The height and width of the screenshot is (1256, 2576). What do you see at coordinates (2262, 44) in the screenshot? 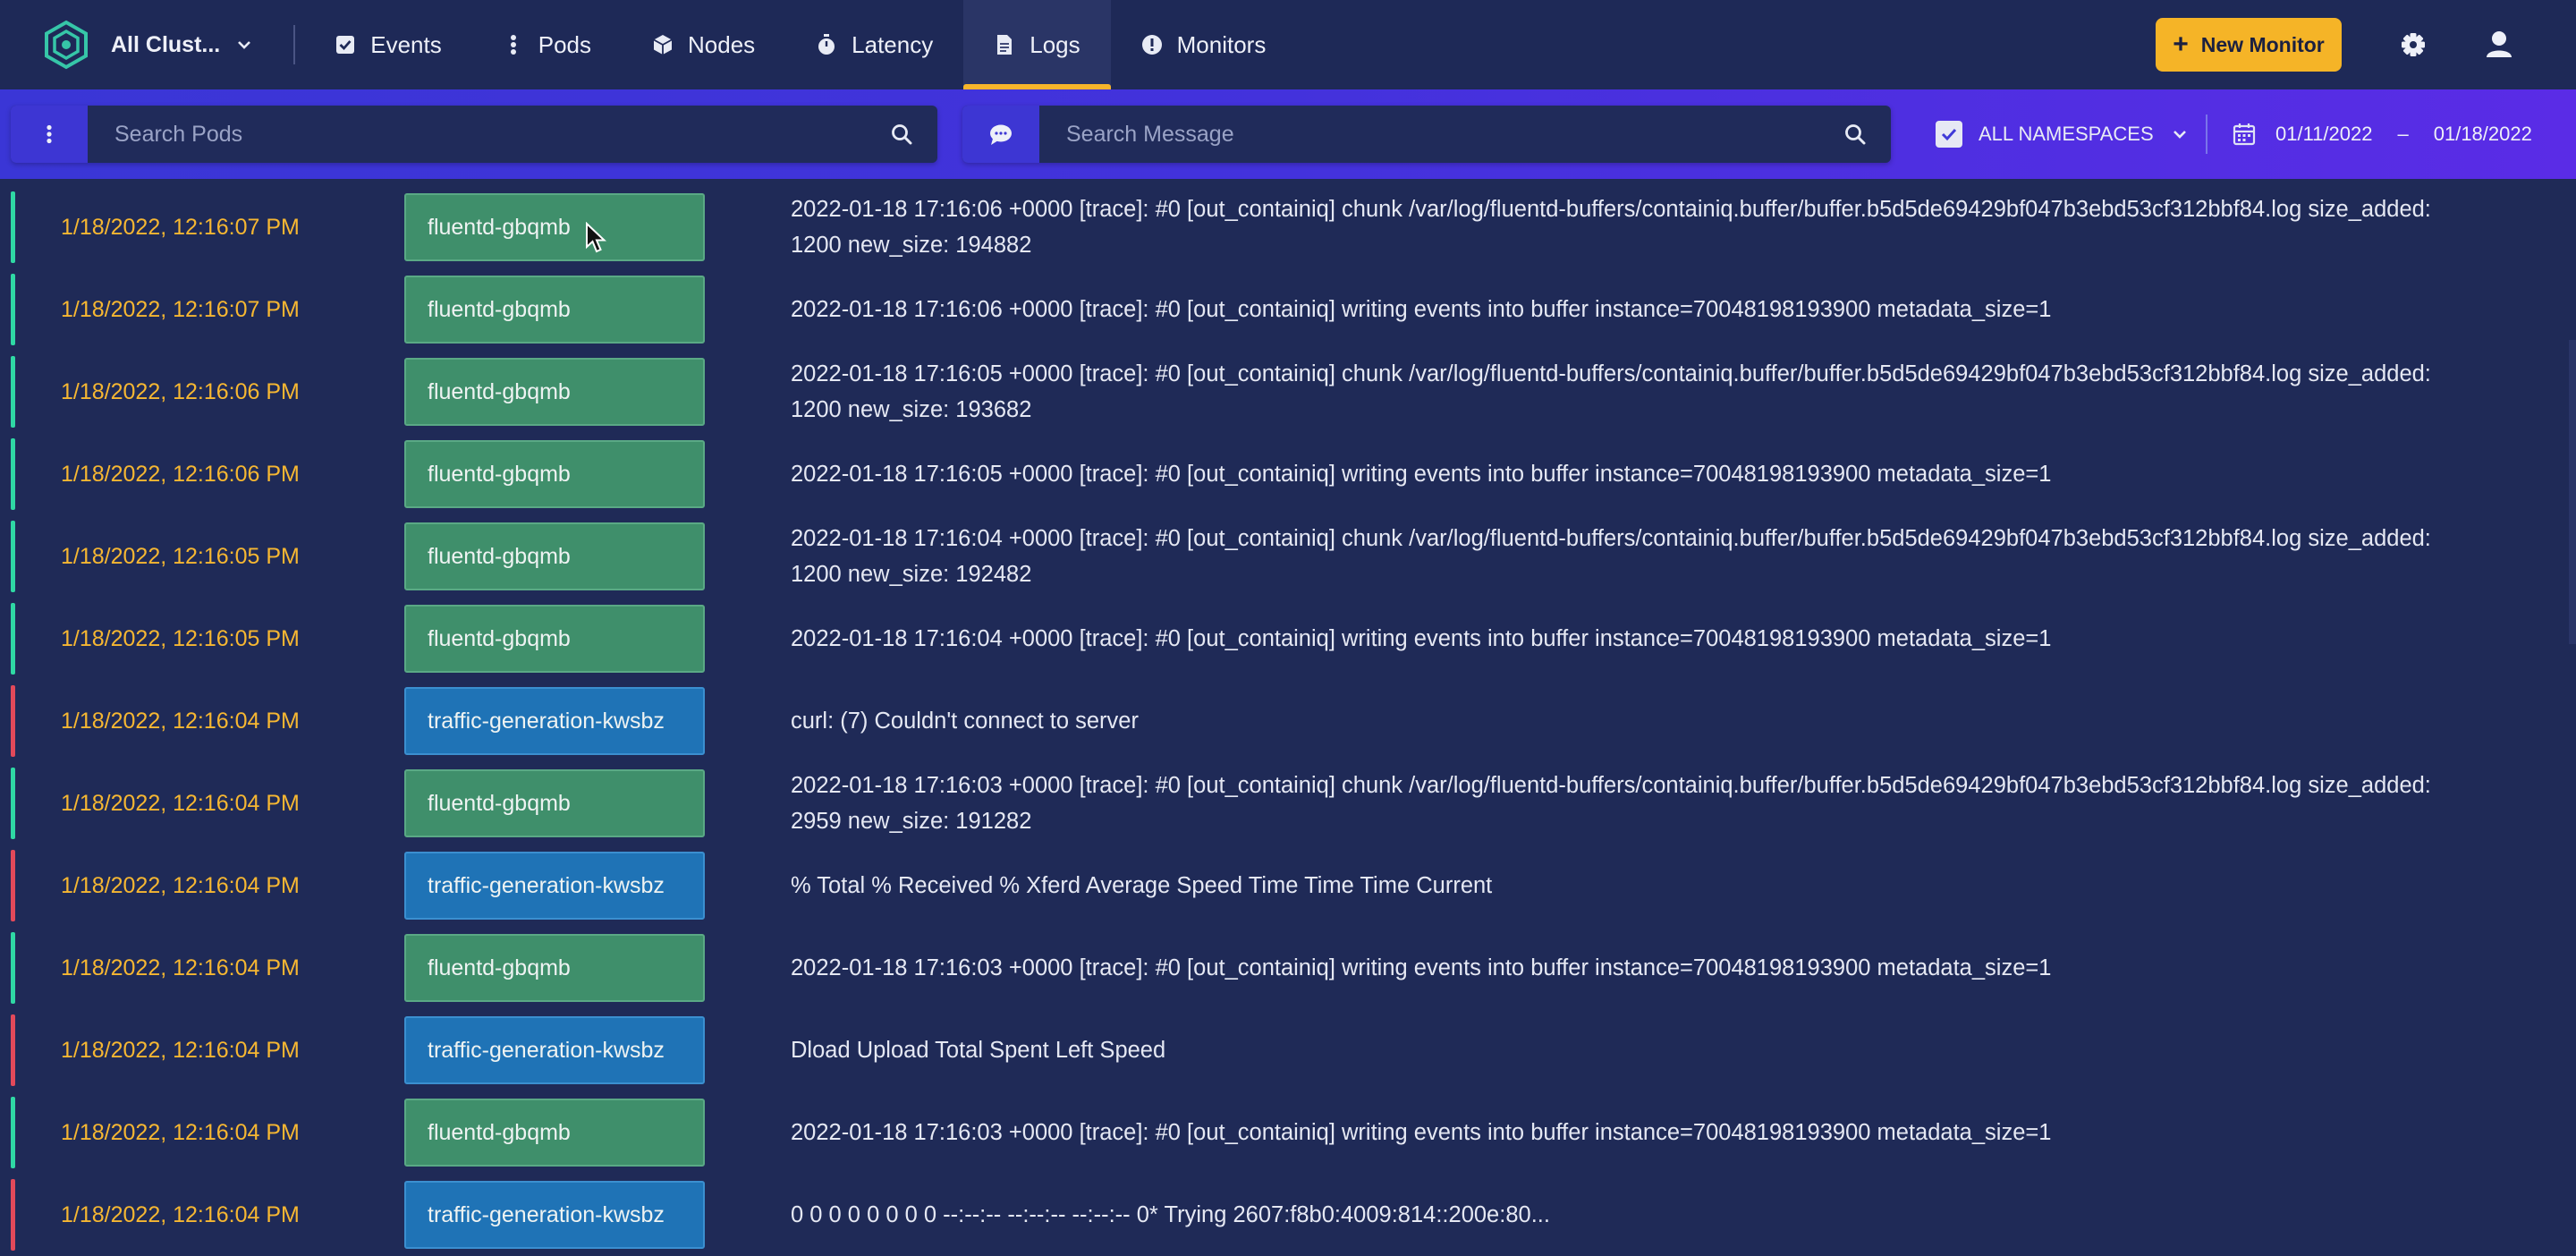
I see `new-monitor-label: New Monitor` at bounding box center [2262, 44].